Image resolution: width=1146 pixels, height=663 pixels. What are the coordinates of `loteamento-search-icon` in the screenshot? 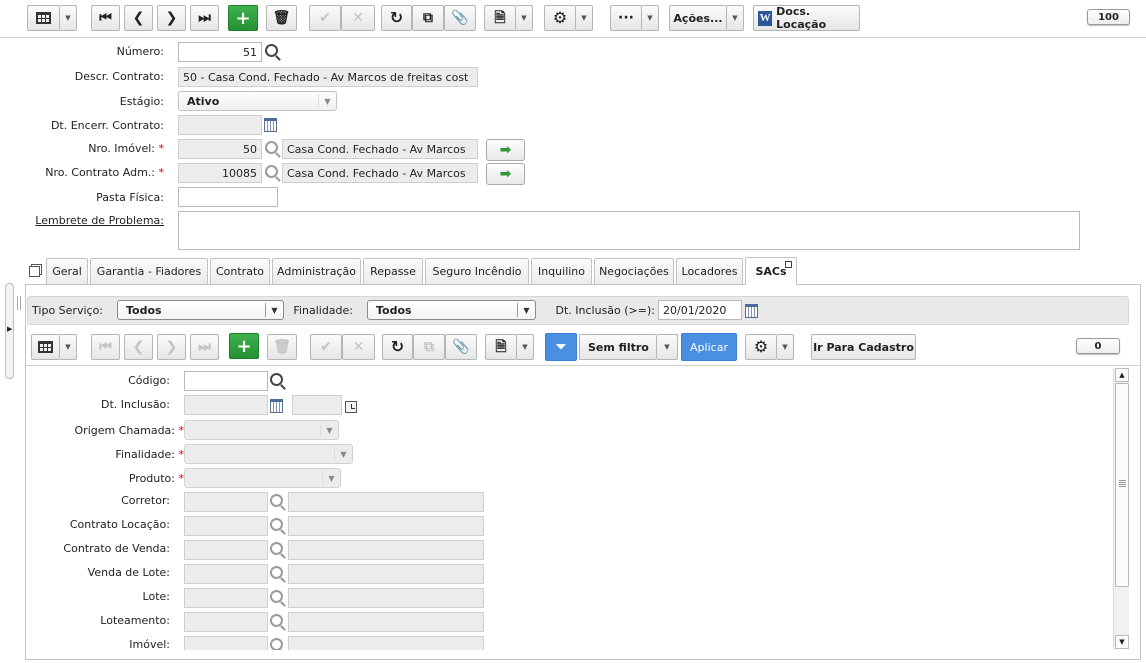 It's located at (276, 620).